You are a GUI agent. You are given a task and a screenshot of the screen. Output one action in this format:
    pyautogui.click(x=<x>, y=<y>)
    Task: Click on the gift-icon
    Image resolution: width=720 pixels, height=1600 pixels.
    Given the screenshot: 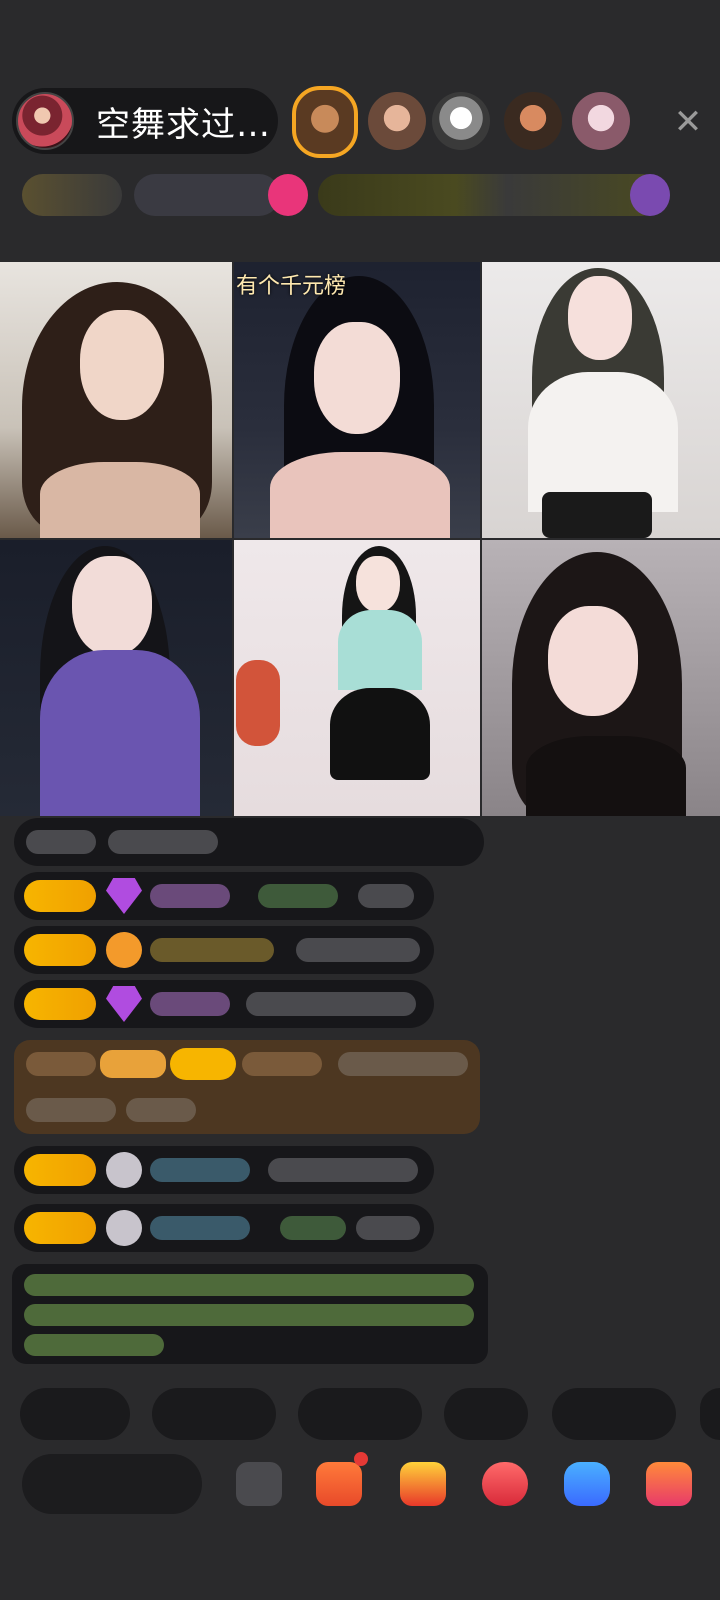 What is the action you would take?
    pyautogui.click(x=650, y=195)
    